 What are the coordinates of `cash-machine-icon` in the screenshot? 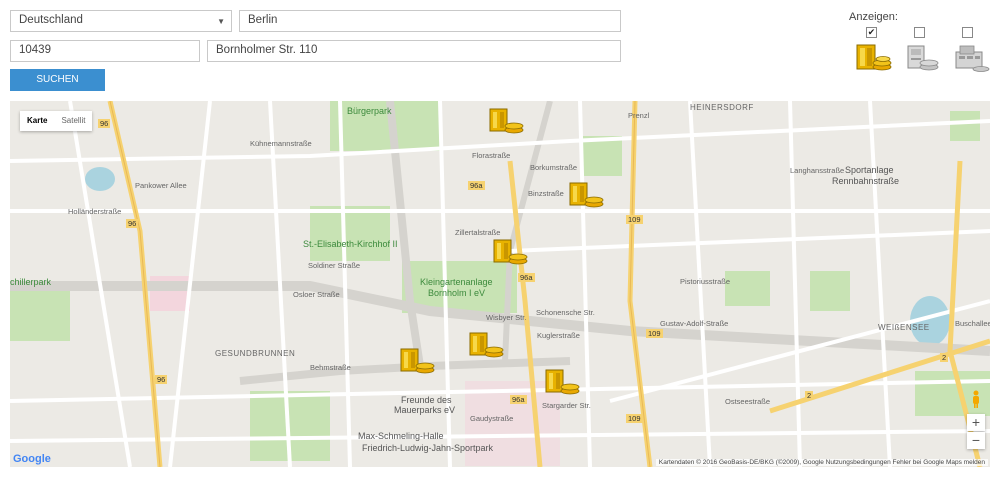 It's located at (922, 58).